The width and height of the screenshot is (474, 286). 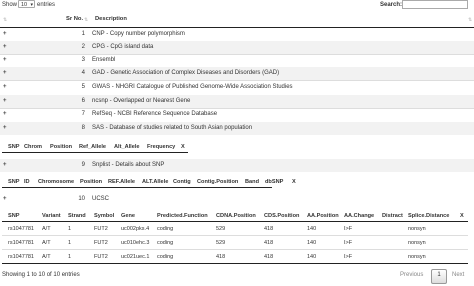 I want to click on description-cell: Ensembl, so click(x=104, y=60).